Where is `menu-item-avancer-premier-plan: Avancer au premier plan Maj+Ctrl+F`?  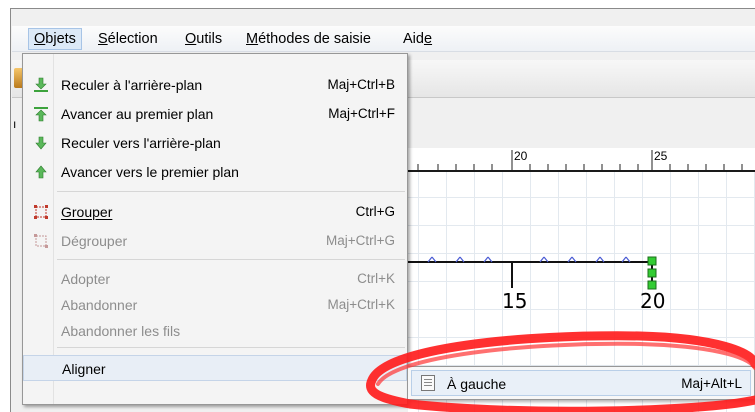 menu-item-avancer-premier-plan: Avancer au premier plan Maj+Ctrl+F is located at coordinates (215, 114).